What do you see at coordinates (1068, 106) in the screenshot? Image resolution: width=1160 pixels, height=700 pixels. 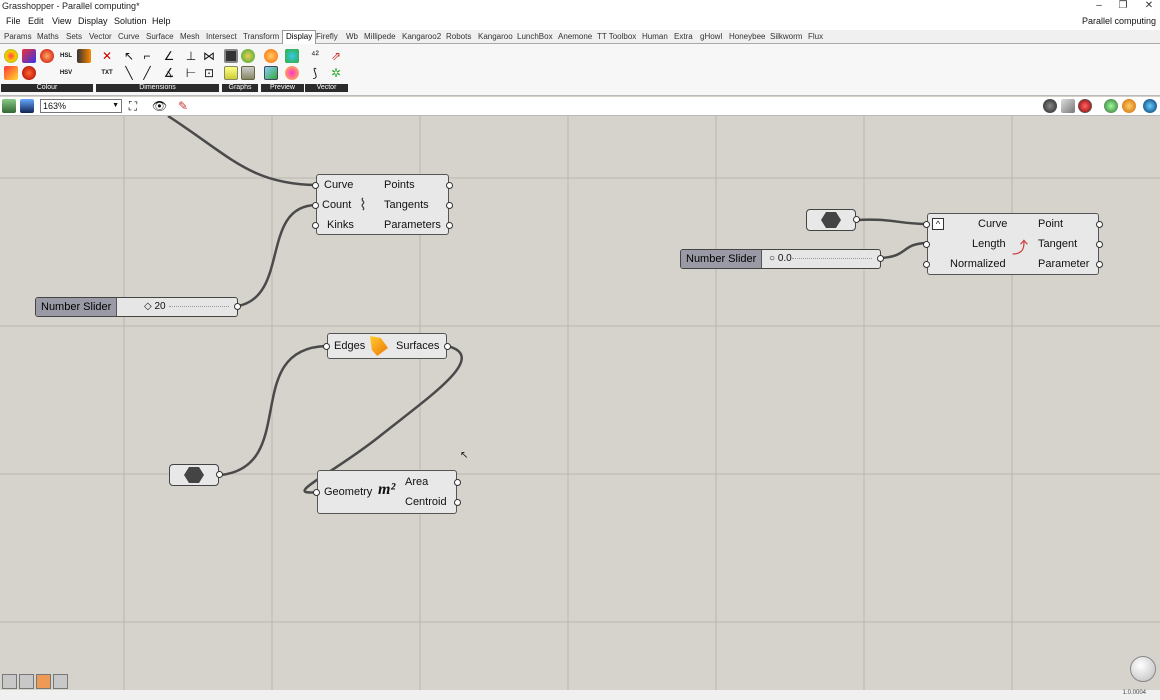 I see `shaded-preview-icon` at bounding box center [1068, 106].